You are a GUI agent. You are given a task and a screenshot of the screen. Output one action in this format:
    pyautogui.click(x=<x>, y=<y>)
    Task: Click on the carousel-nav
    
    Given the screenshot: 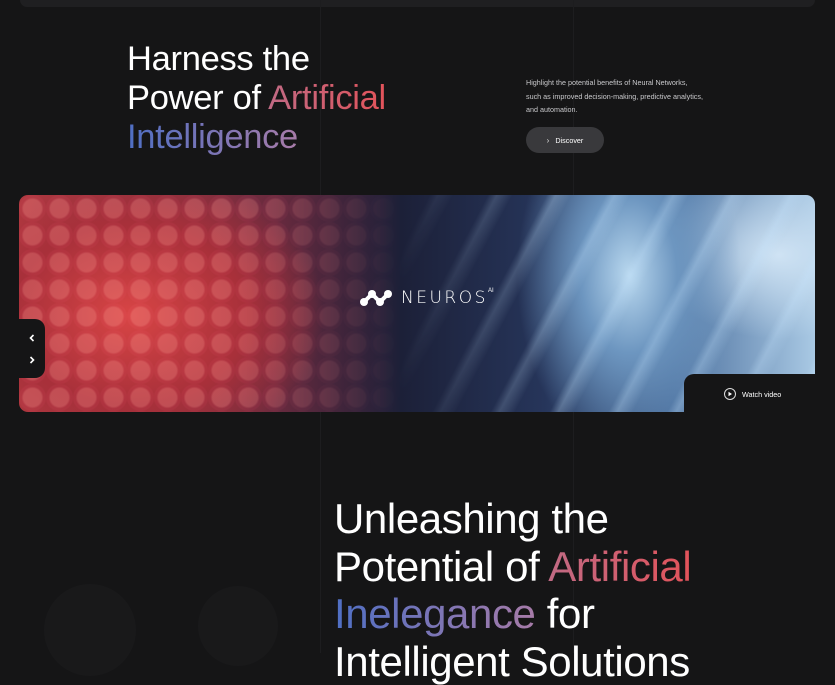 What is the action you would take?
    pyautogui.click(x=32, y=348)
    